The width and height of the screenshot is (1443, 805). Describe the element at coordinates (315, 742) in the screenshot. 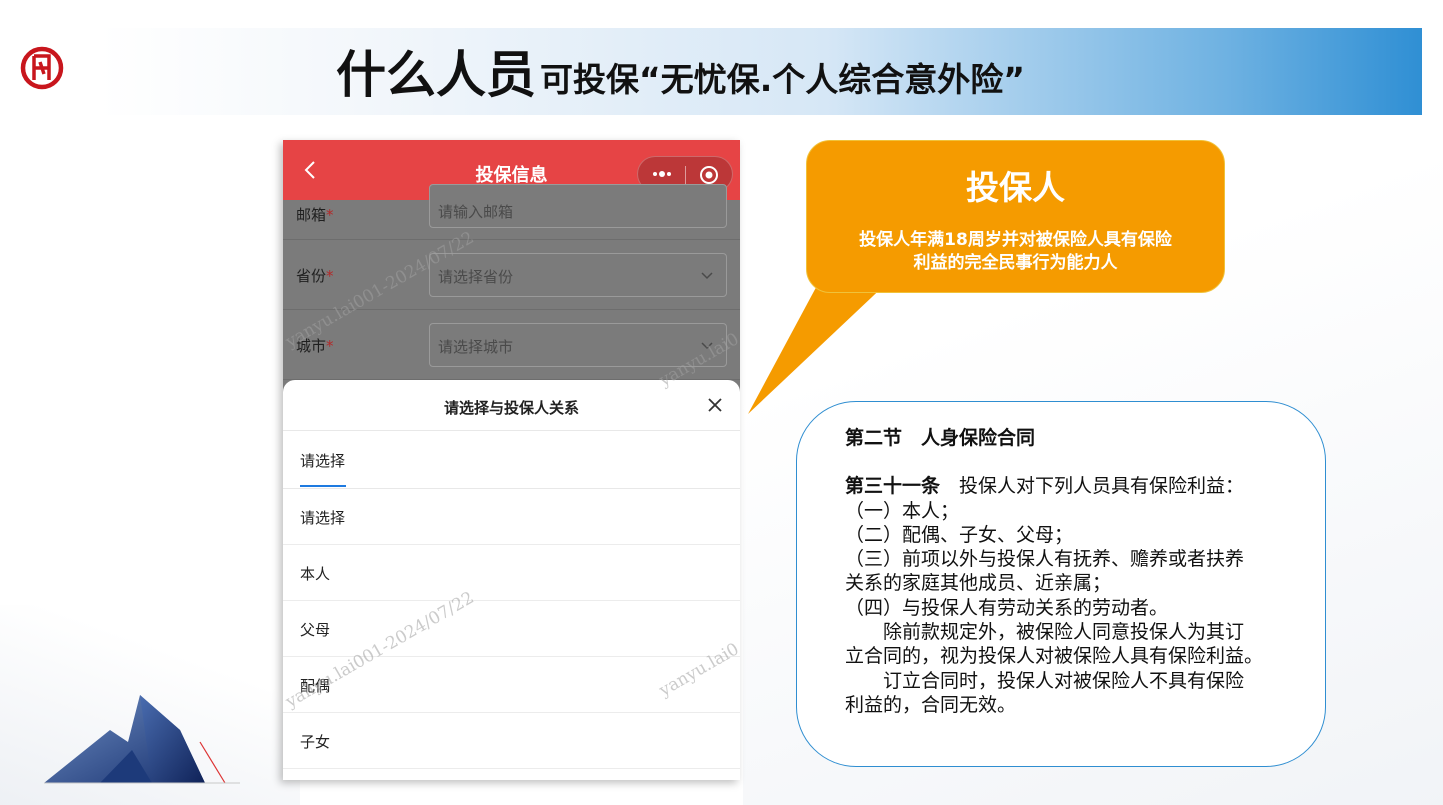

I see `option-label: 子女` at that location.